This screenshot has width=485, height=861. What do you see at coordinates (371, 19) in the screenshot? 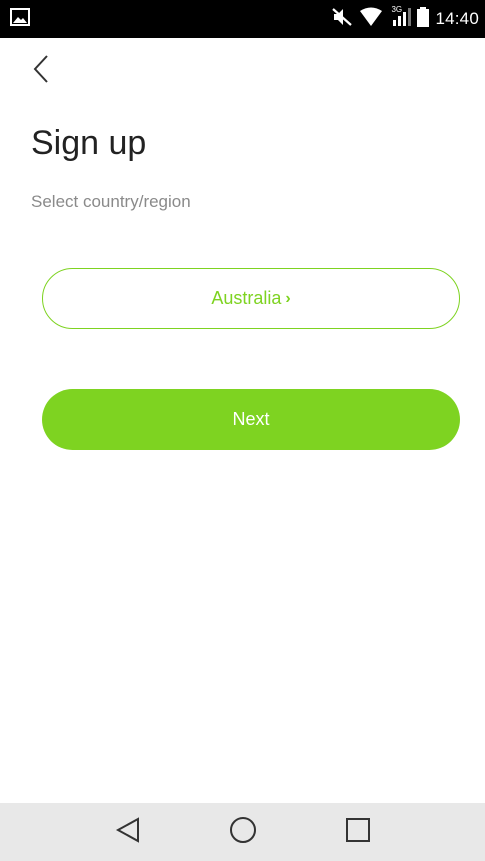
I see `wifi-icon` at bounding box center [371, 19].